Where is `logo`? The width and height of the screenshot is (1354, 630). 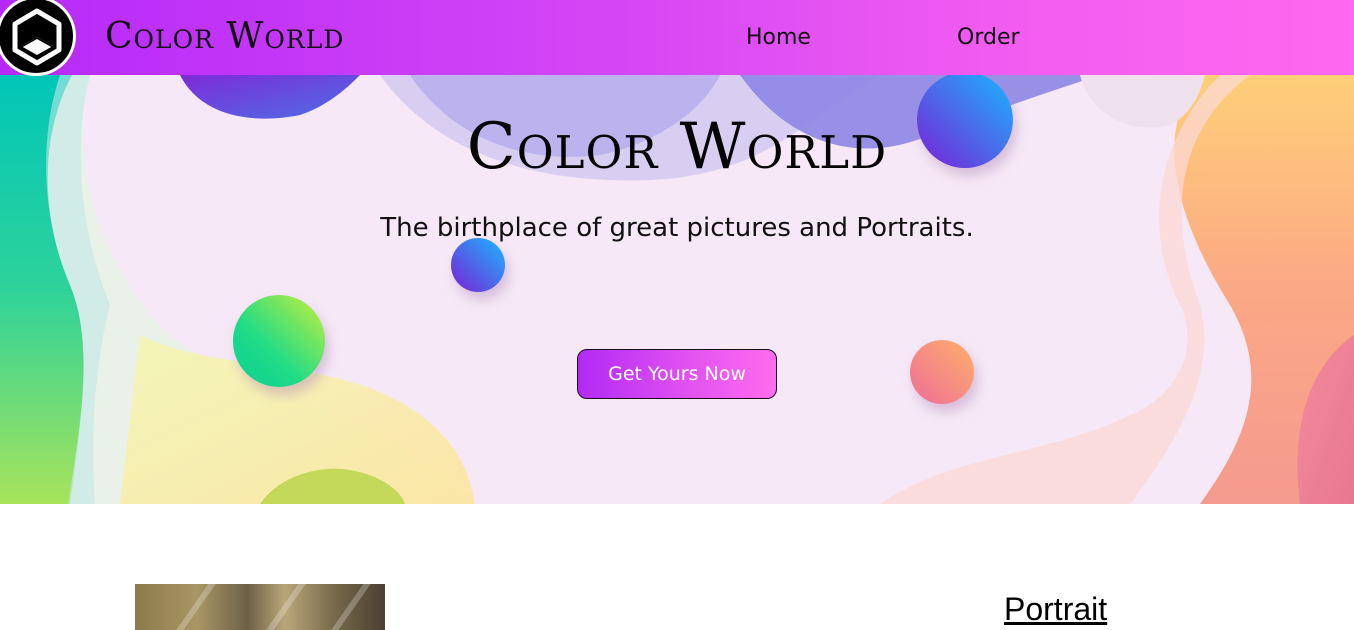
logo is located at coordinates (38, 38).